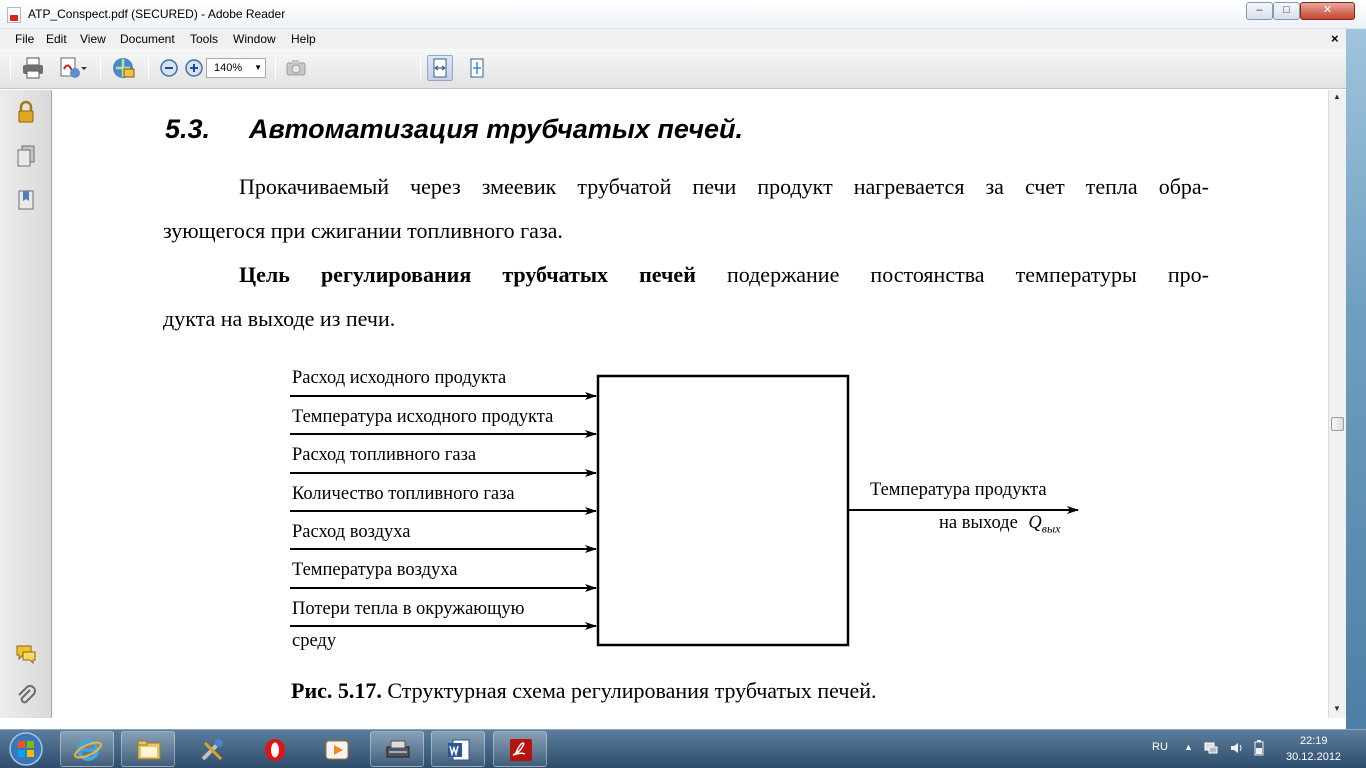 This screenshot has height=768, width=1366. I want to click on fit-width-icon, so click(440, 68).